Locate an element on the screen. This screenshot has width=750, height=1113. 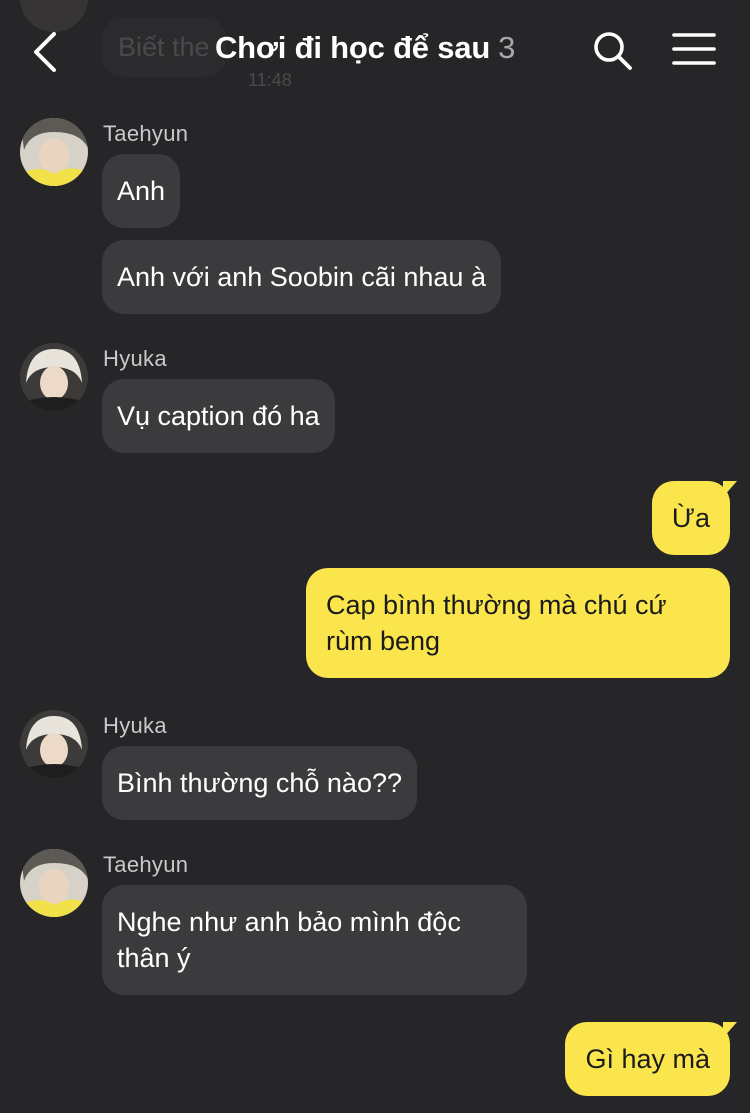
search-button is located at coordinates (613, 51).